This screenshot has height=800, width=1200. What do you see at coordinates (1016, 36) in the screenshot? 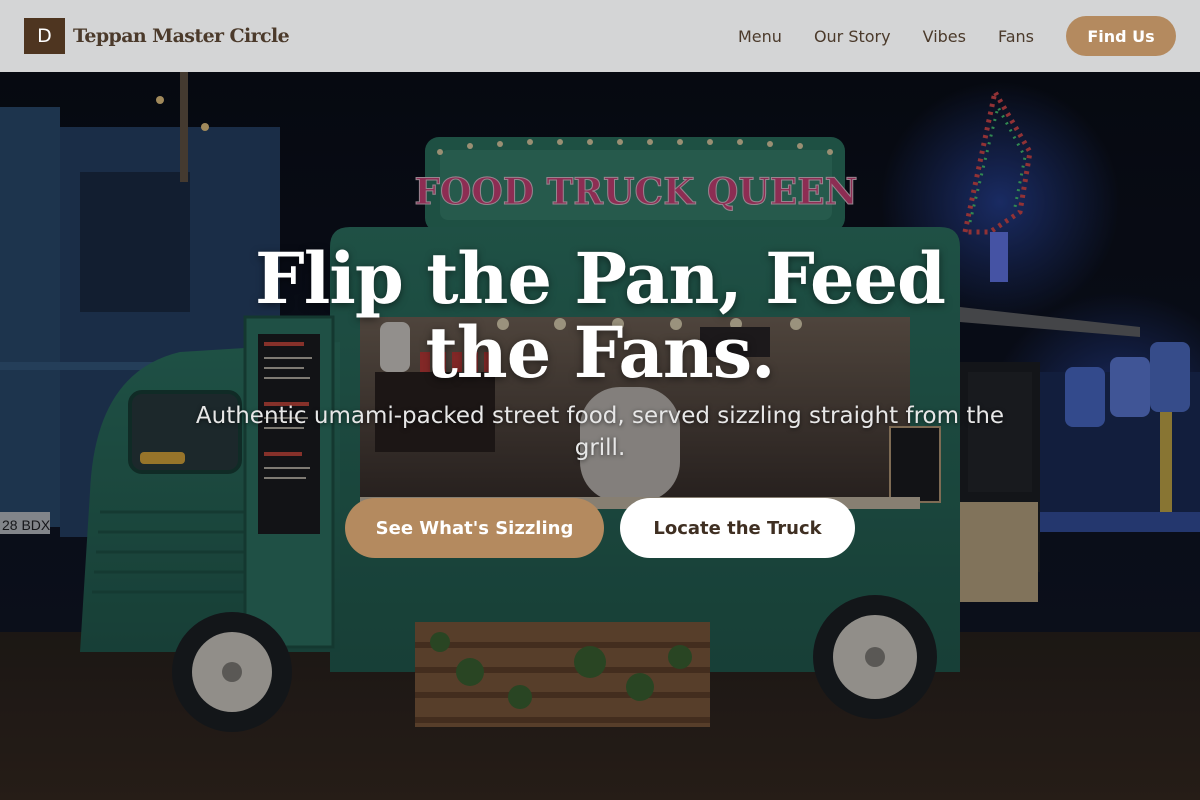
I see `nav-link-fans: Fans` at bounding box center [1016, 36].